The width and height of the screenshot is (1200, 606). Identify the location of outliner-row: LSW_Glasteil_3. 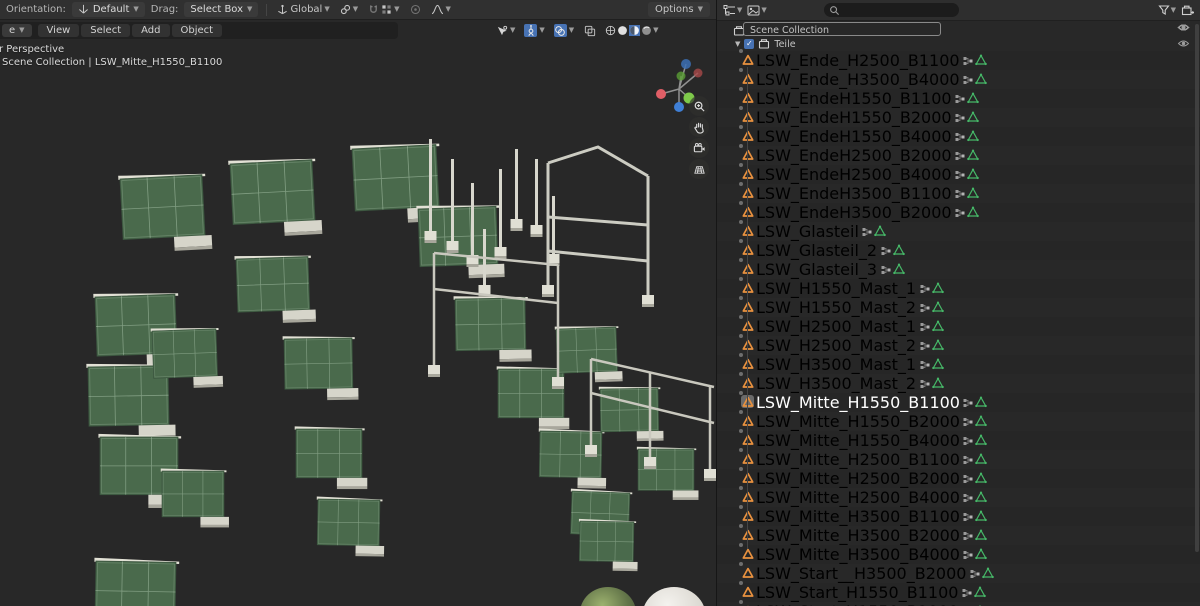
(958, 269).